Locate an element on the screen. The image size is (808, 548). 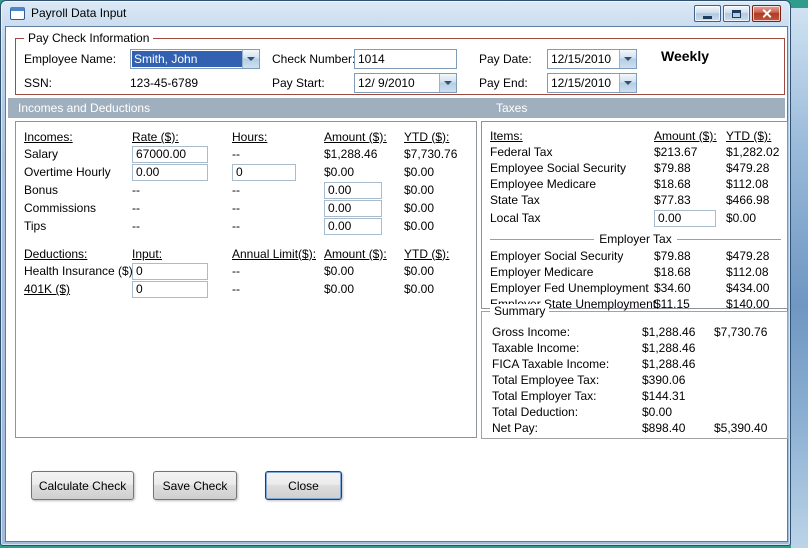
pay-start-value: 12/ 9/2010 is located at coordinates (386, 83).